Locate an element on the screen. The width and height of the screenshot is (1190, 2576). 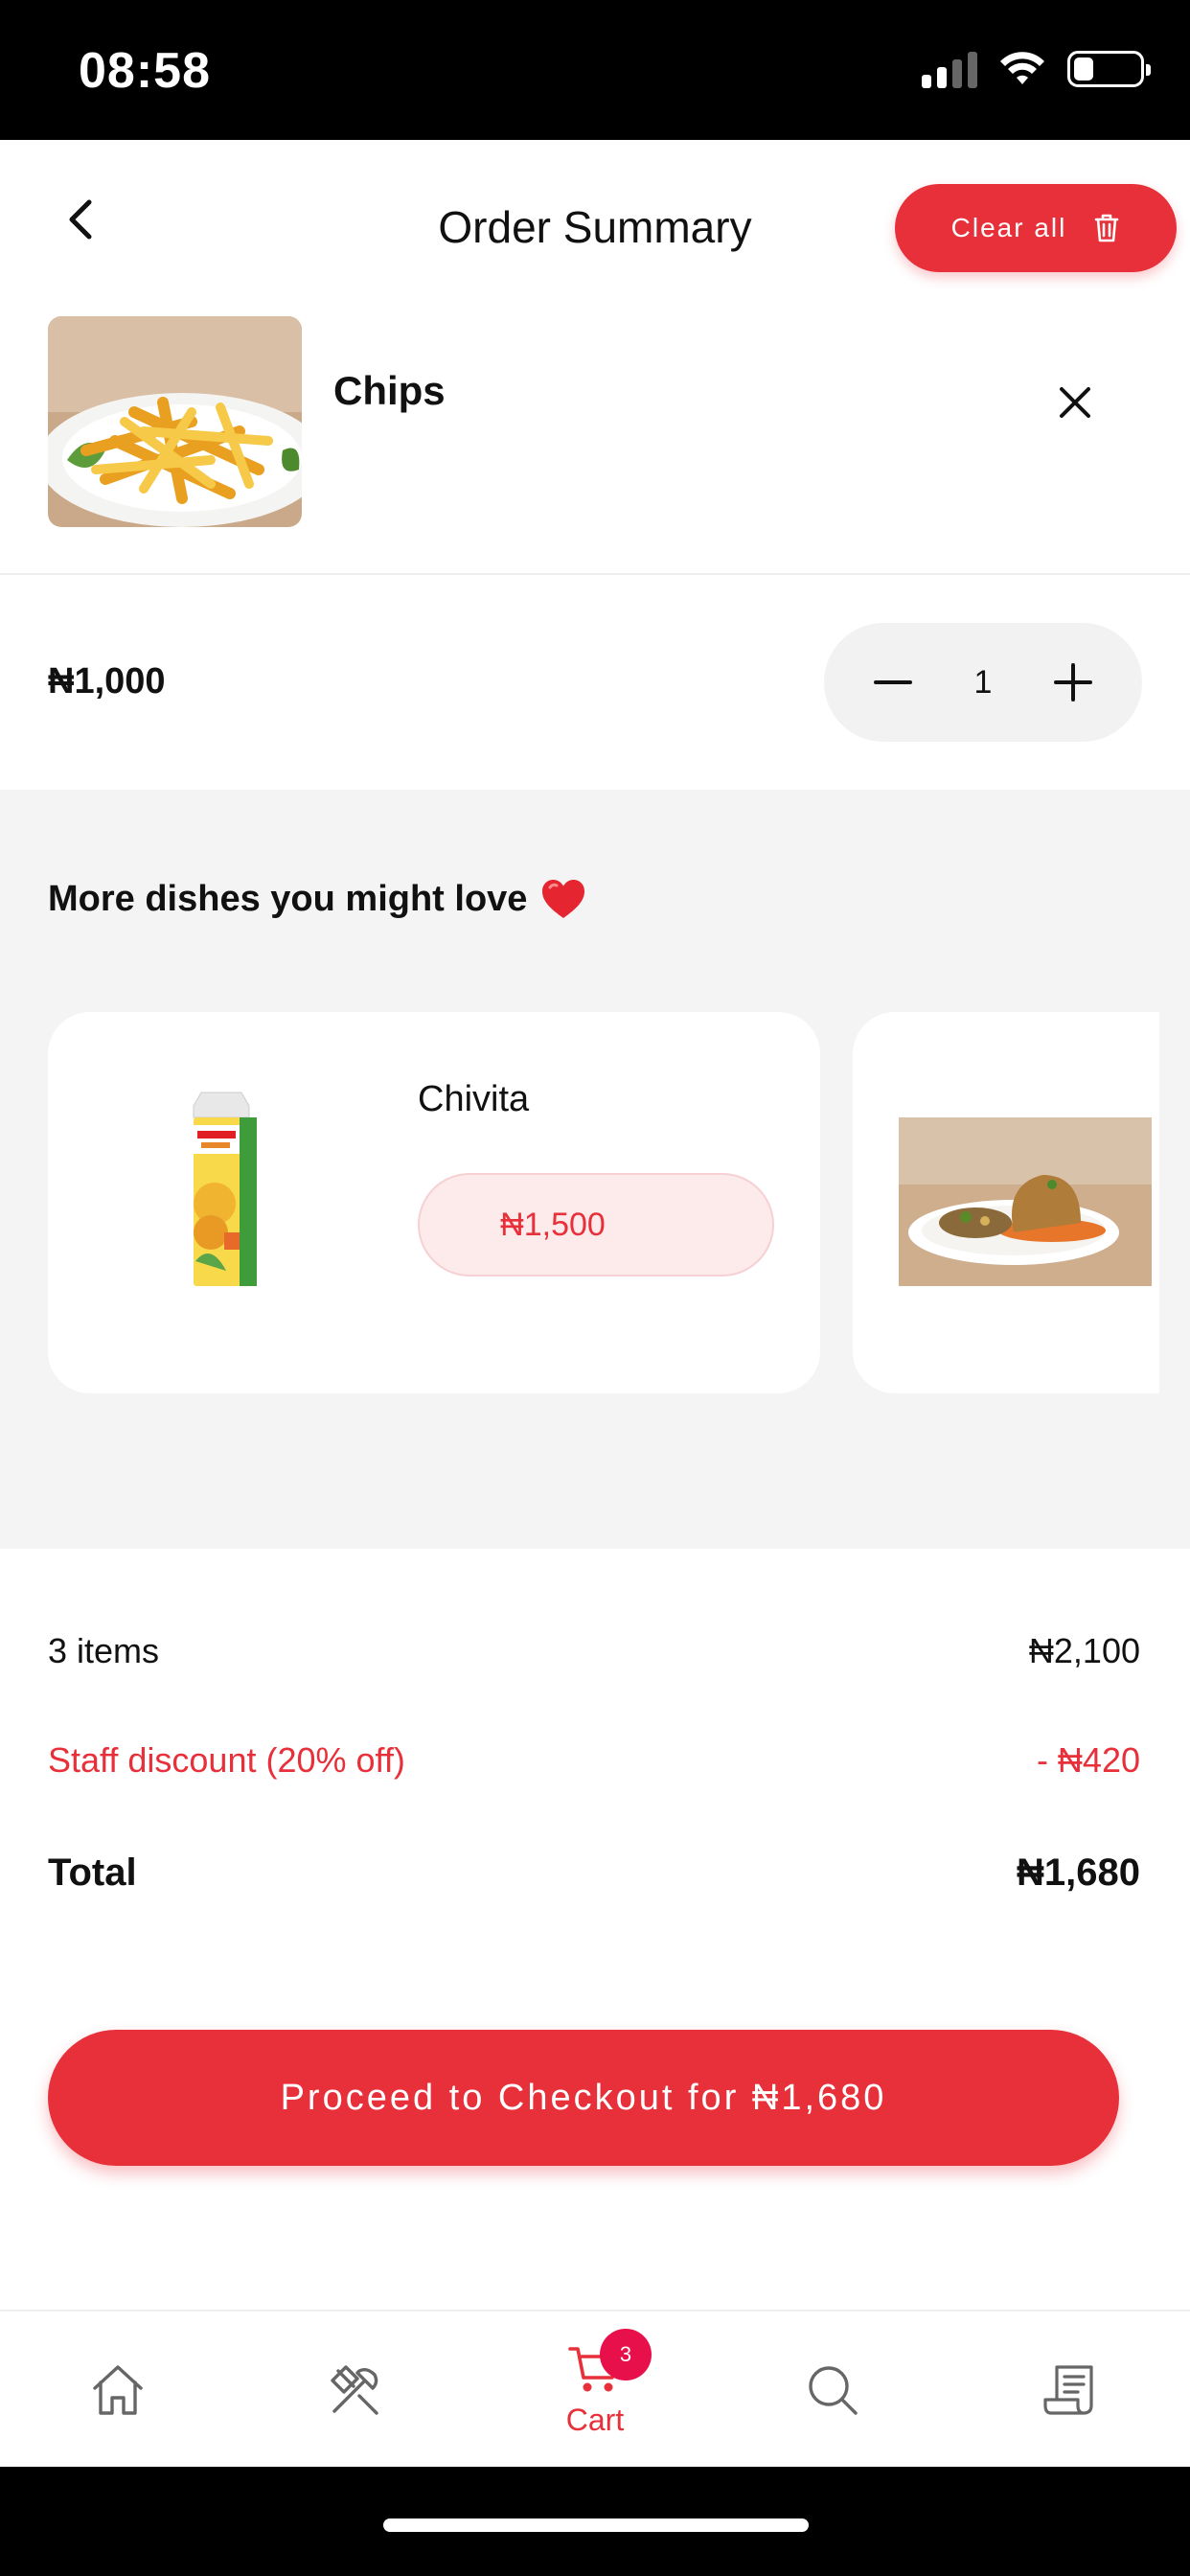
checkout-button: Proceed to Checkout for ₦1,680 is located at coordinates (584, 2098).